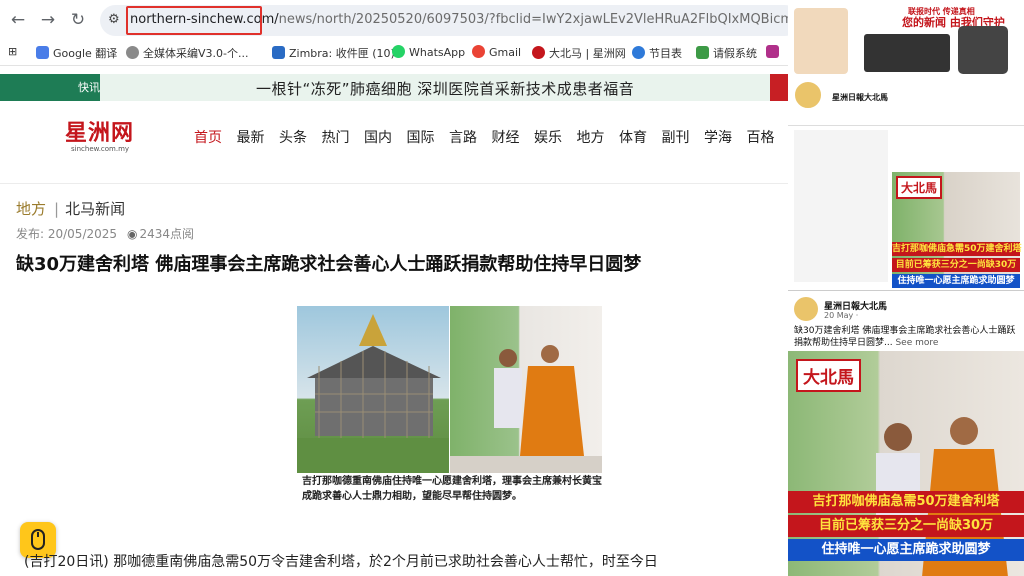 This screenshot has height=576, width=1024. I want to click on main-nav: 首页最新头条热门国内国际言路财经娱乐地方体育副刊学海百格星角, so click(491, 137).